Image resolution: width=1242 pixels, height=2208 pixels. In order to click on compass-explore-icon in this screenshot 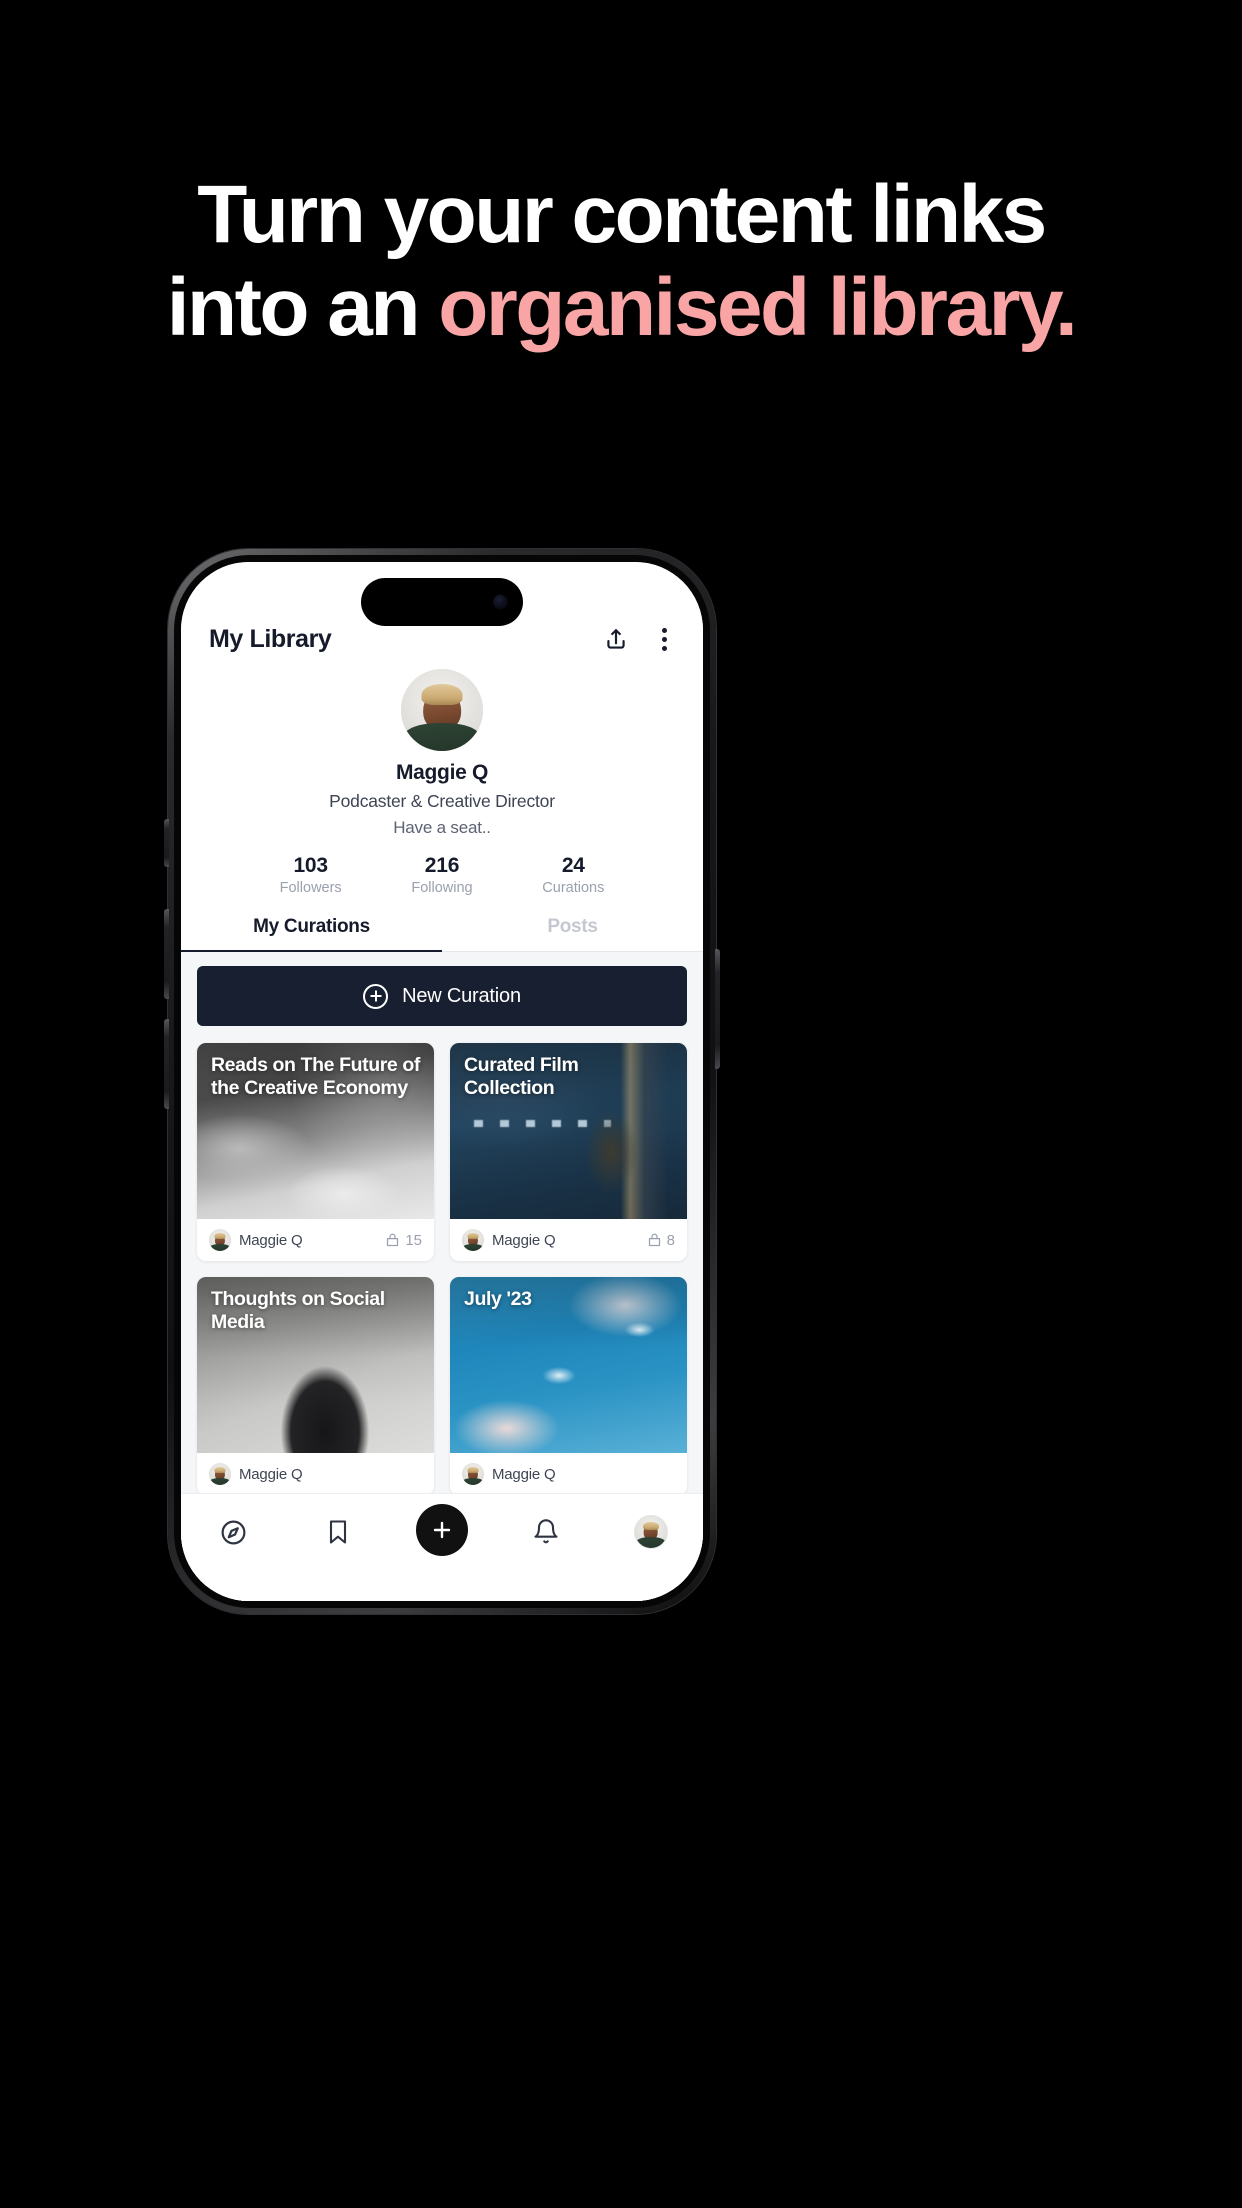, I will do `click(233, 1532)`.